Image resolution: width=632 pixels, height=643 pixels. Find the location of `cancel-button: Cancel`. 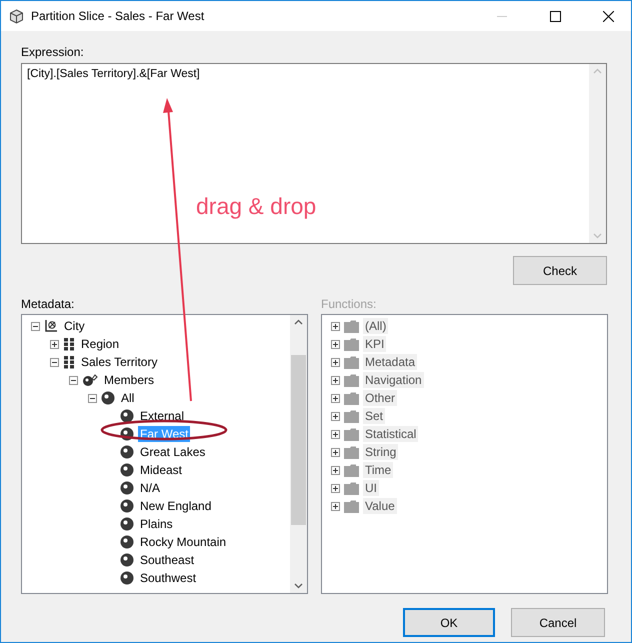

cancel-button: Cancel is located at coordinates (558, 622).